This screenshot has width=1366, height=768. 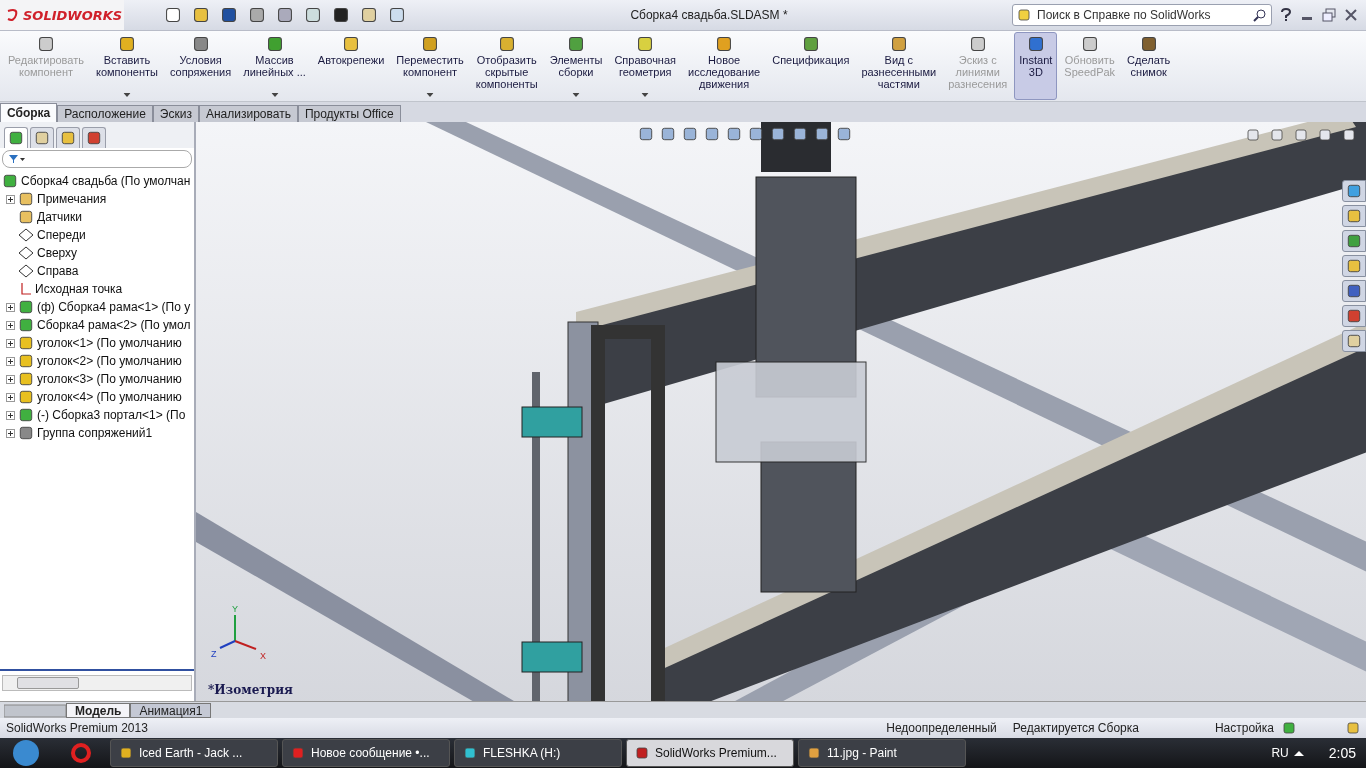 What do you see at coordinates (59, 217) in the screenshot?
I see `tree-item: Датчики` at bounding box center [59, 217].